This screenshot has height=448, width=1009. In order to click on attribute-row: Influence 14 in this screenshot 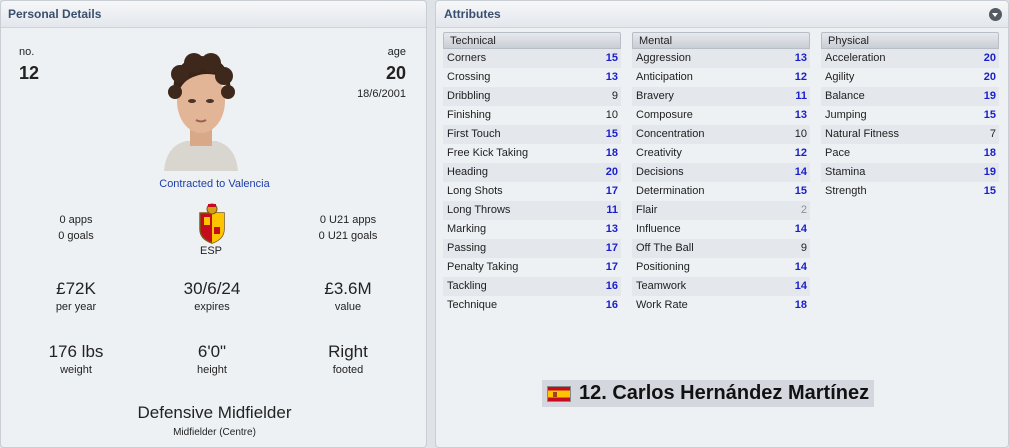, I will do `click(721, 229)`.